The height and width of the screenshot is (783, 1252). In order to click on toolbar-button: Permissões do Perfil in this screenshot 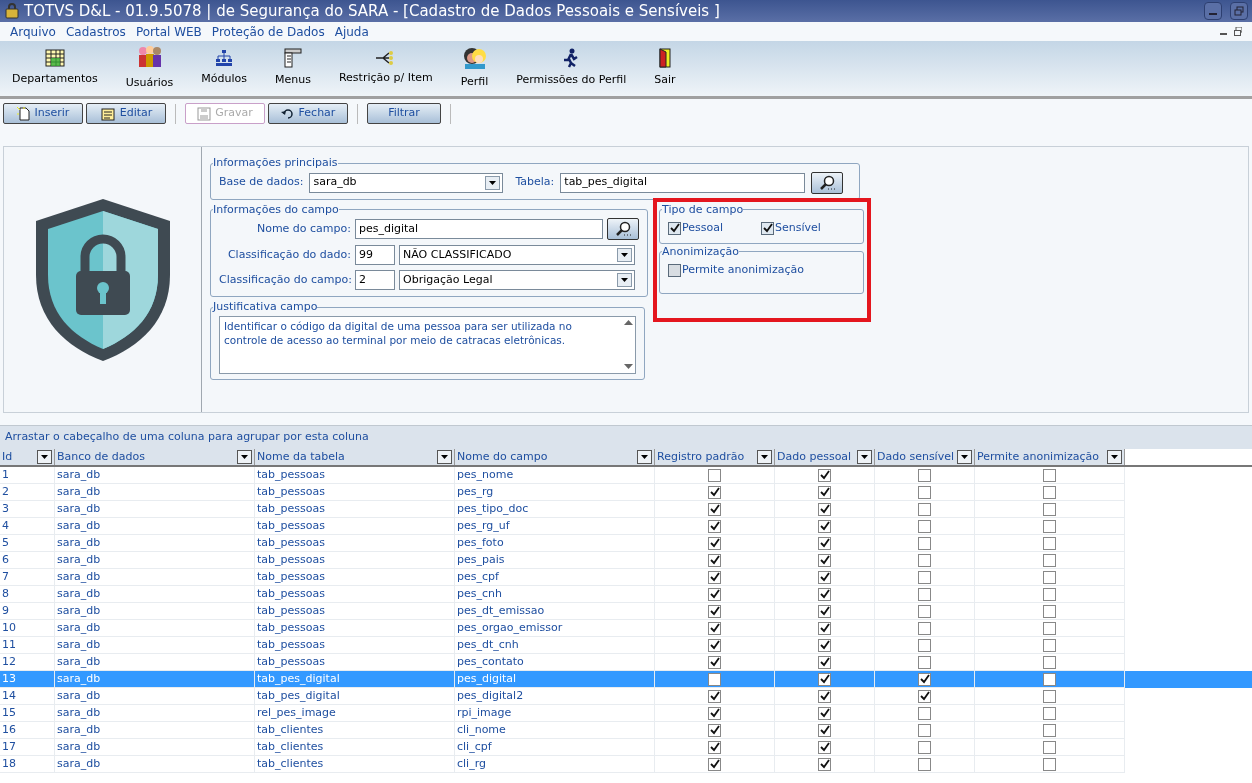, I will do `click(571, 68)`.